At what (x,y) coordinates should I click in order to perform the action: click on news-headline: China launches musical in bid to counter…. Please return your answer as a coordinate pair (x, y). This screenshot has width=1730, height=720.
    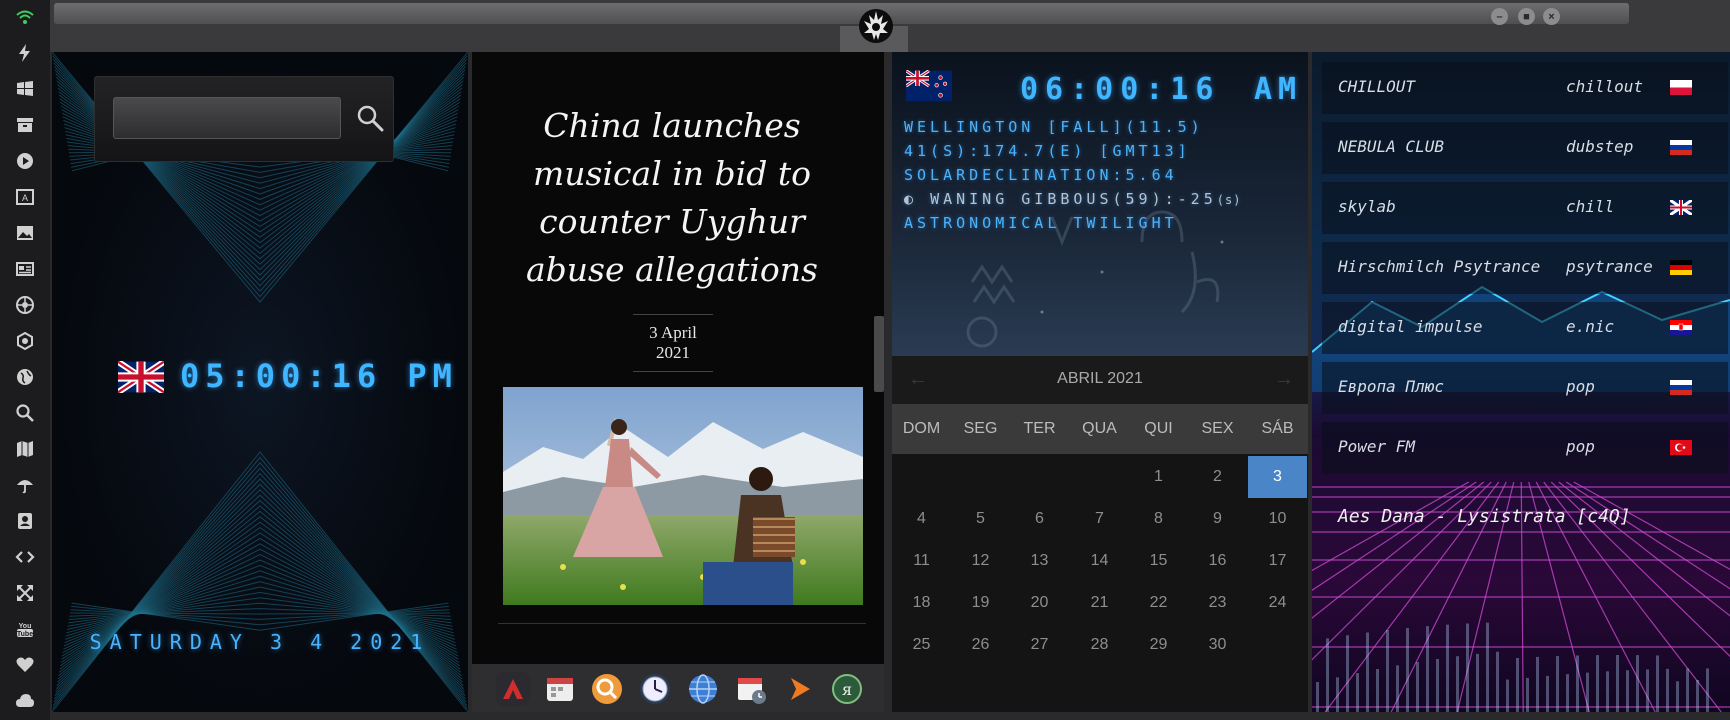
    Looking at the image, I should click on (672, 198).